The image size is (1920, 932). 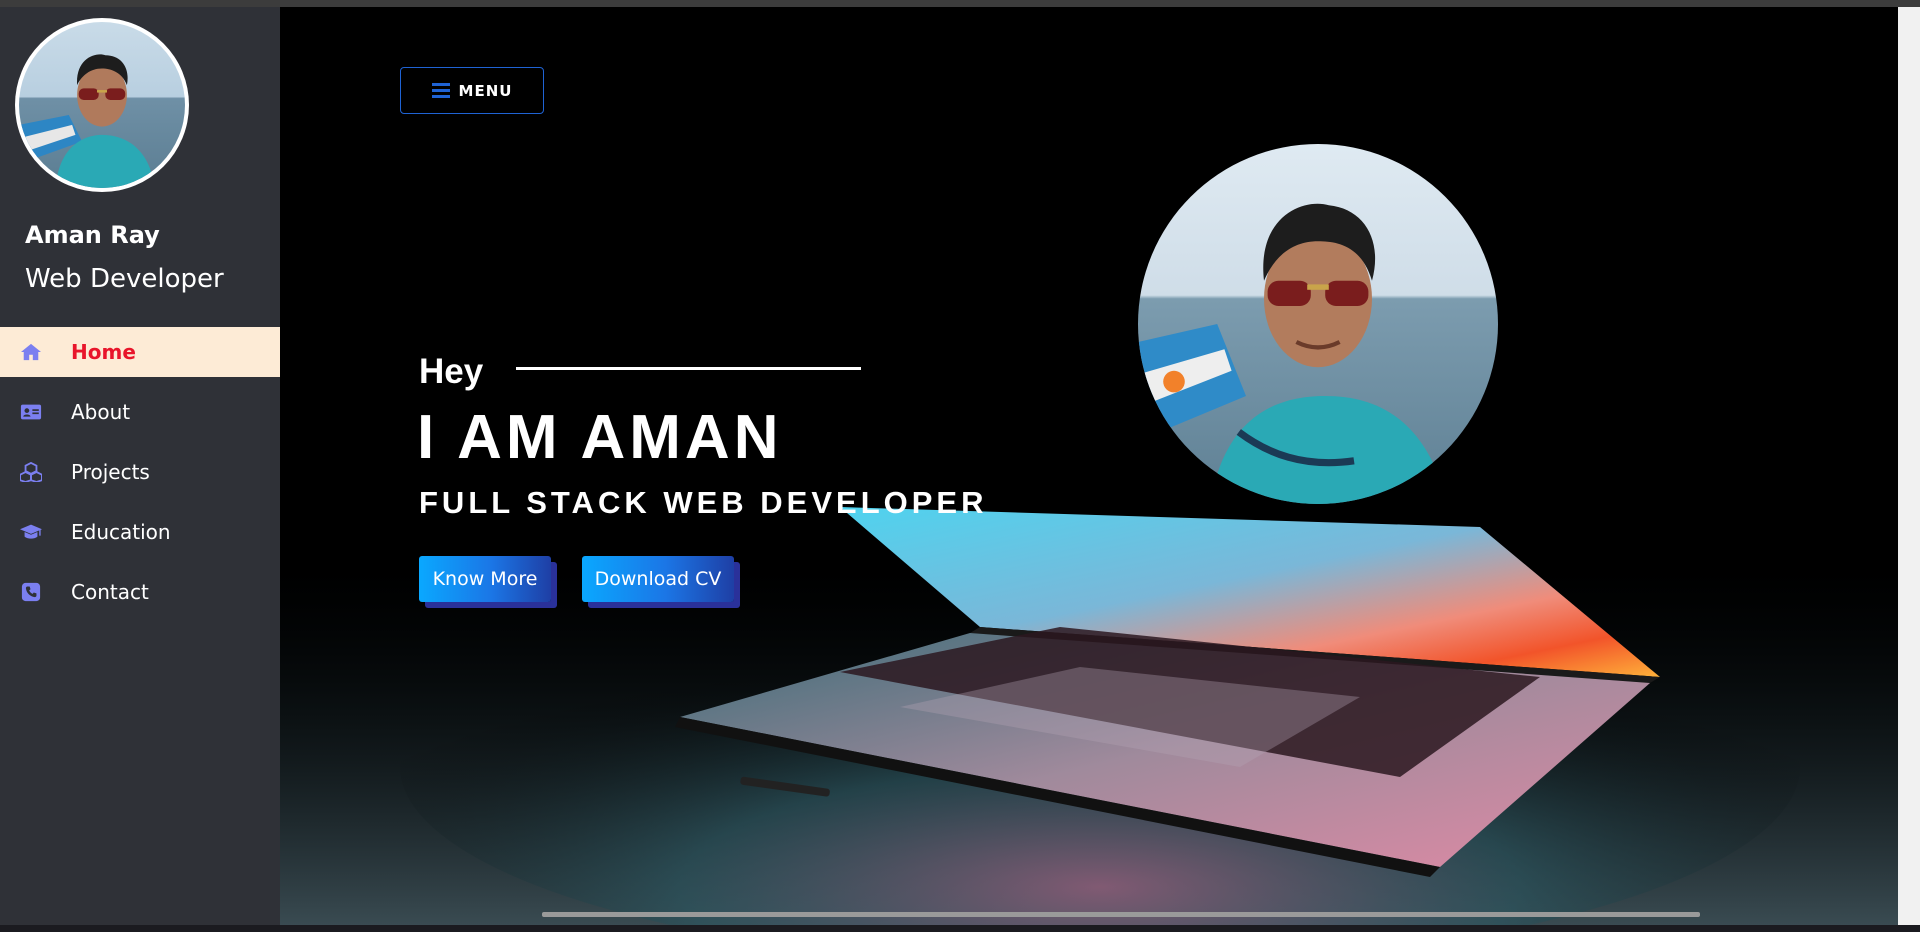 I want to click on sidebar-item-home: Home, so click(x=140, y=352).